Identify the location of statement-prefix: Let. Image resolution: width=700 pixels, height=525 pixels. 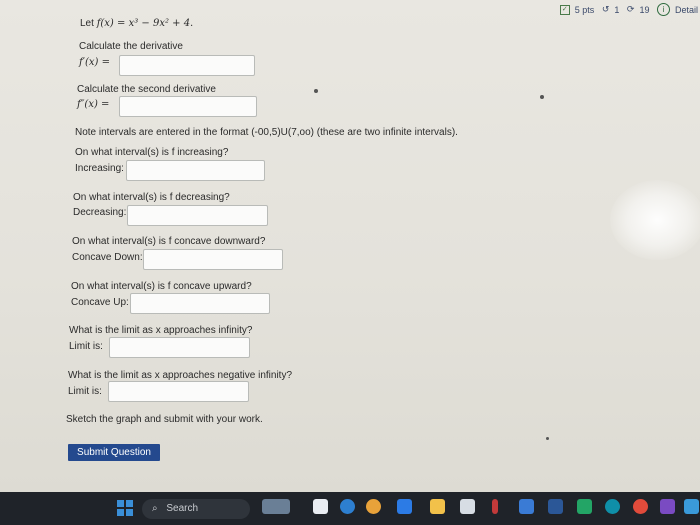
(87, 23).